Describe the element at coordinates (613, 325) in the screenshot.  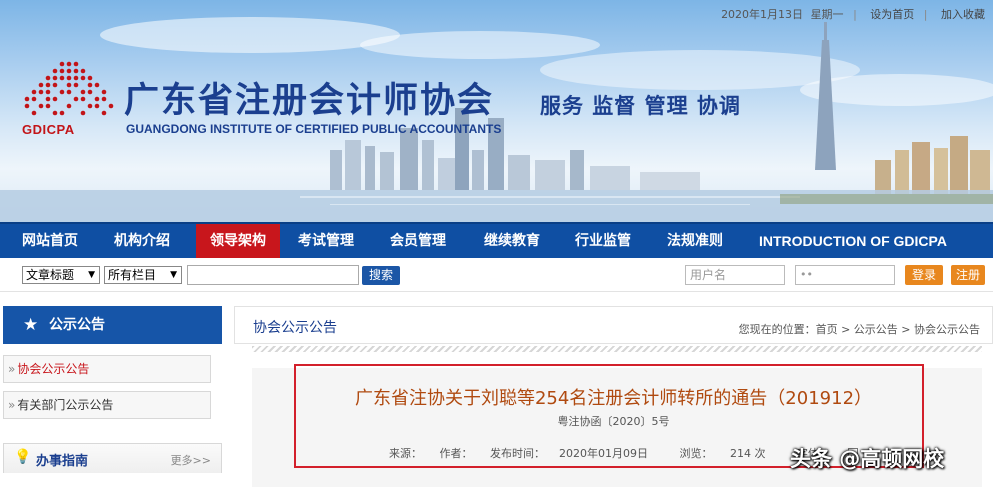
I see `section-header: 协会公示公告 您现在的位置：首页 > 公示公告 > 协会公示公告` at that location.